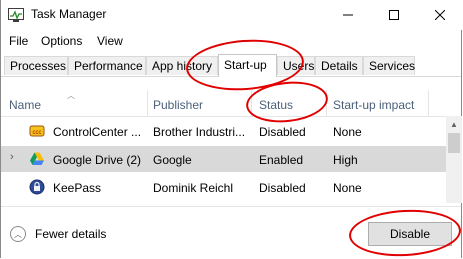 This screenshot has height=259, width=463. I want to click on row-status: Enabled, so click(281, 160).